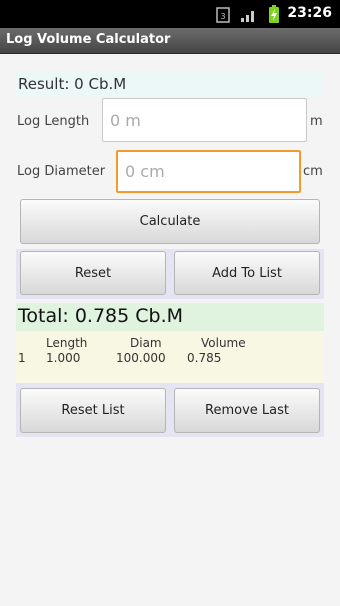 This screenshot has height=606, width=340. Describe the element at coordinates (88, 39) in the screenshot. I see `app-title: Log Volume Calculator` at that location.